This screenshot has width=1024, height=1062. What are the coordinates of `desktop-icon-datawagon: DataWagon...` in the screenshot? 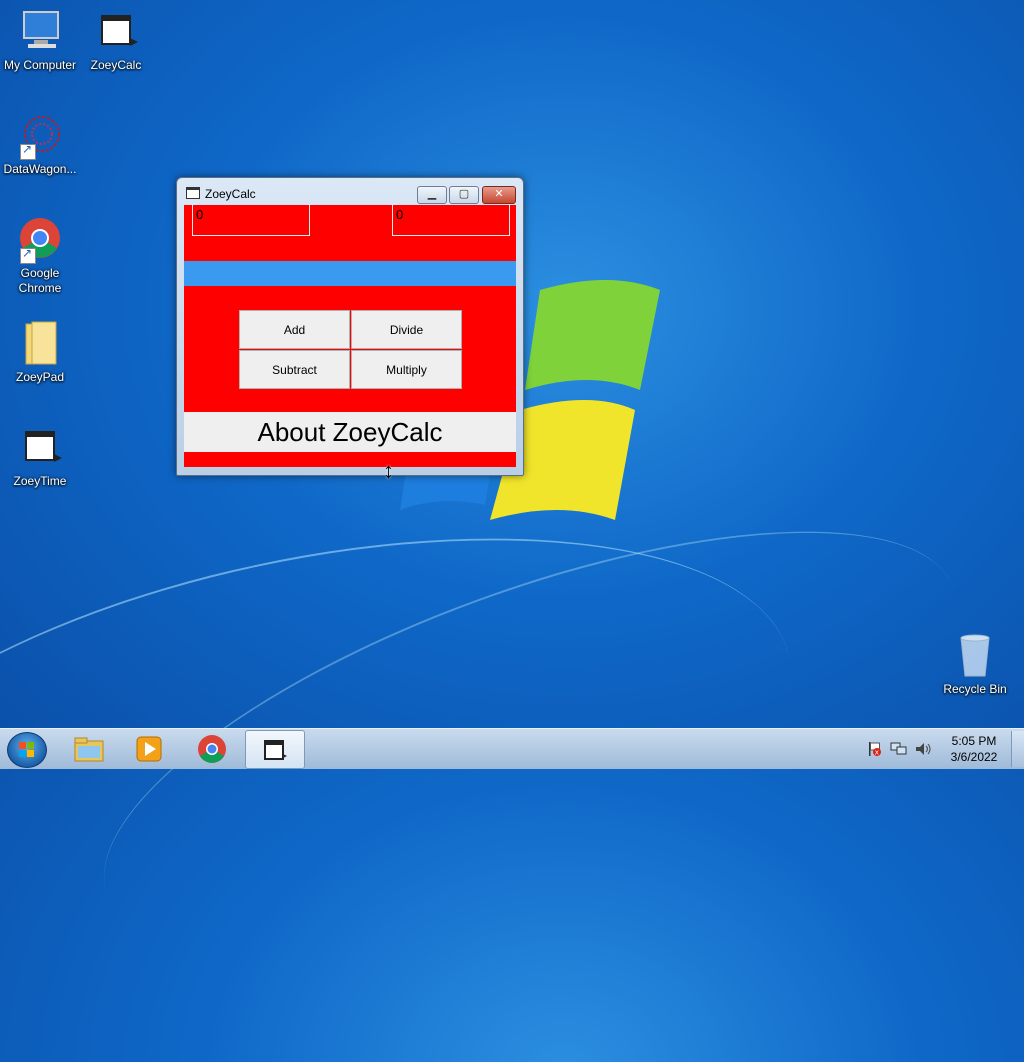 It's located at (40, 144).